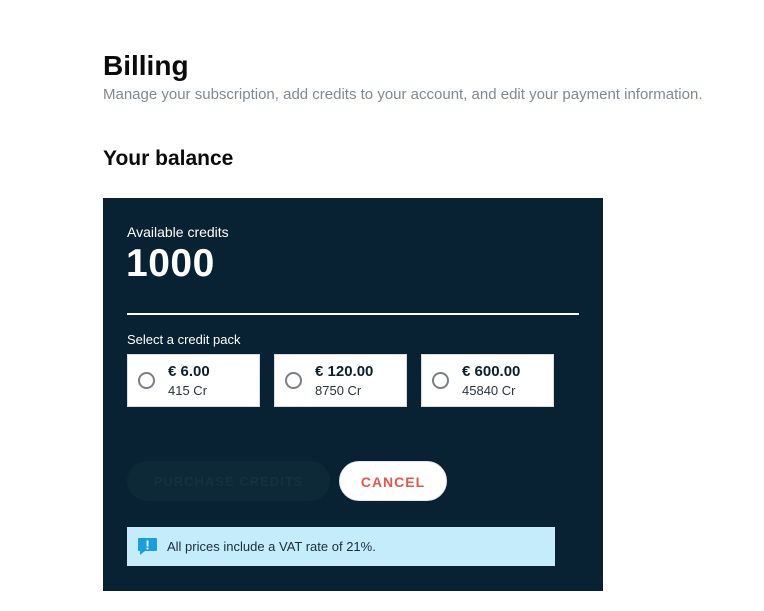 The height and width of the screenshot is (611, 764). What do you see at coordinates (228, 481) in the screenshot?
I see `purchase-credits-button: PURCHASE CREDITS` at bounding box center [228, 481].